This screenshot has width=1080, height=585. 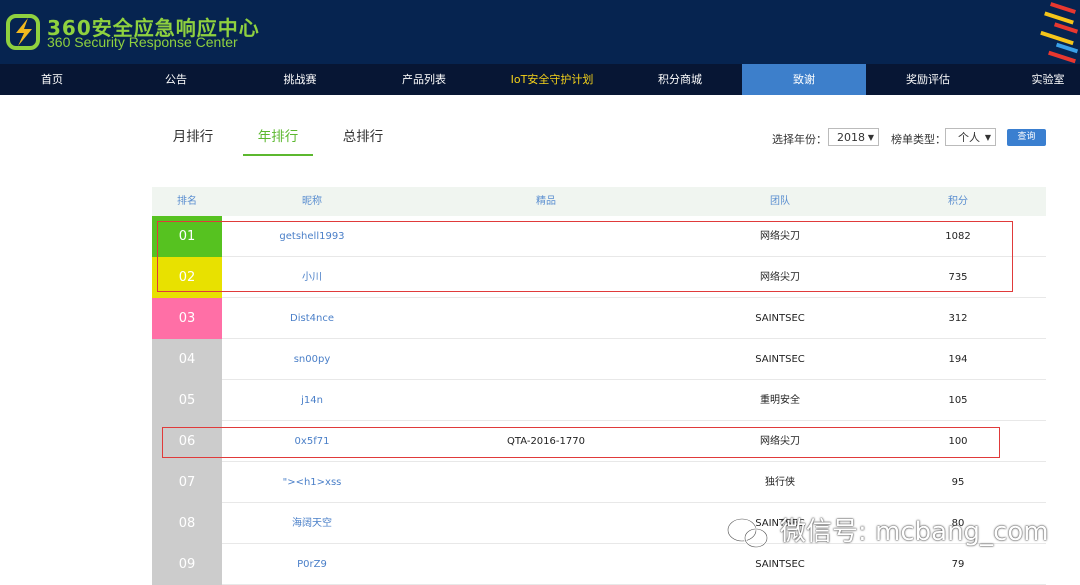 I want to click on tab-total: 总排行, so click(x=363, y=141).